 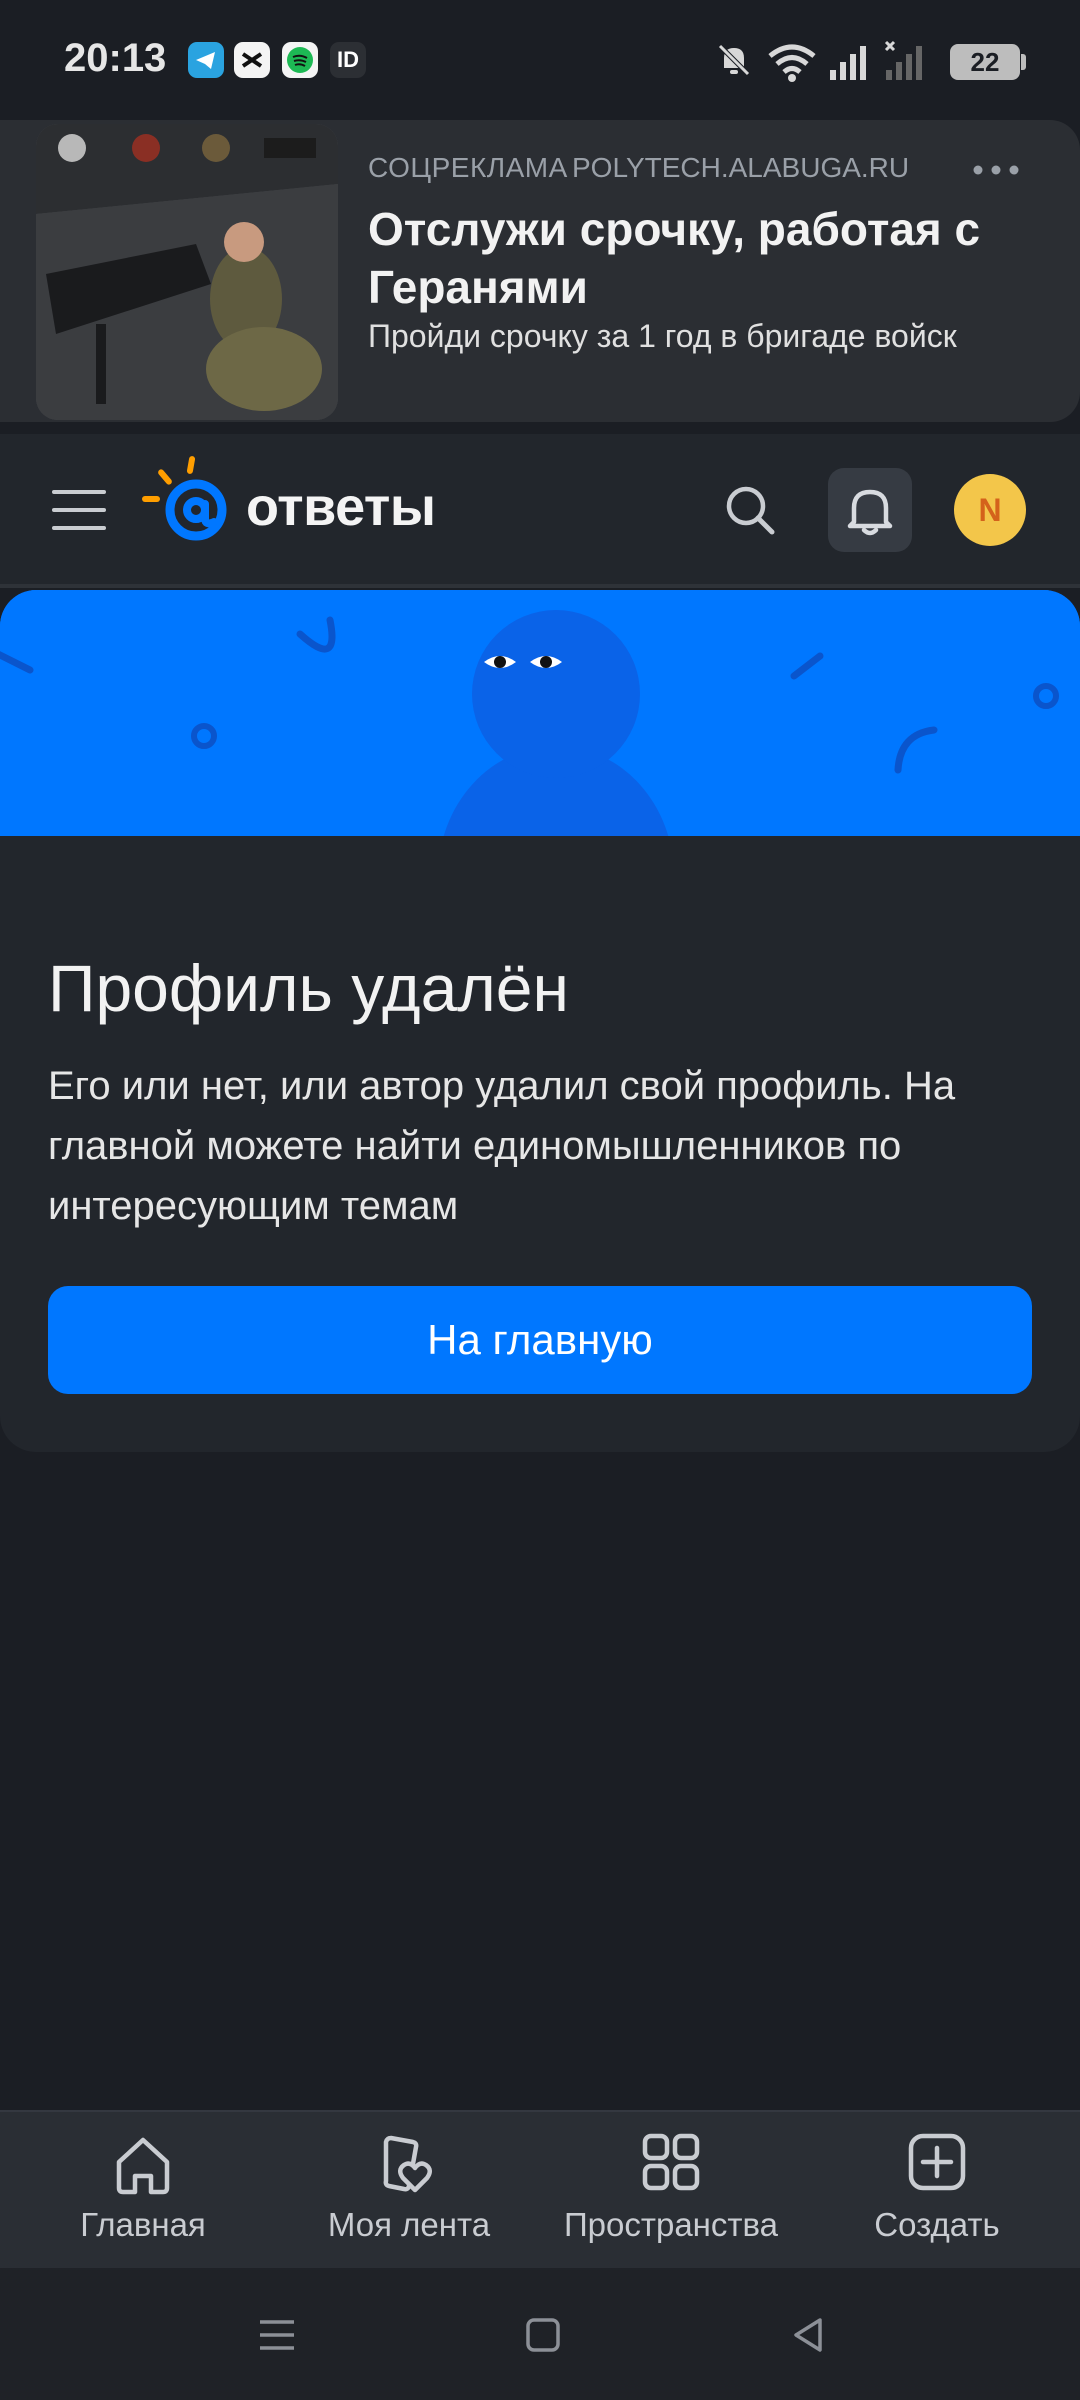 What do you see at coordinates (540, 1340) in the screenshot?
I see `go-home-button: На главную` at bounding box center [540, 1340].